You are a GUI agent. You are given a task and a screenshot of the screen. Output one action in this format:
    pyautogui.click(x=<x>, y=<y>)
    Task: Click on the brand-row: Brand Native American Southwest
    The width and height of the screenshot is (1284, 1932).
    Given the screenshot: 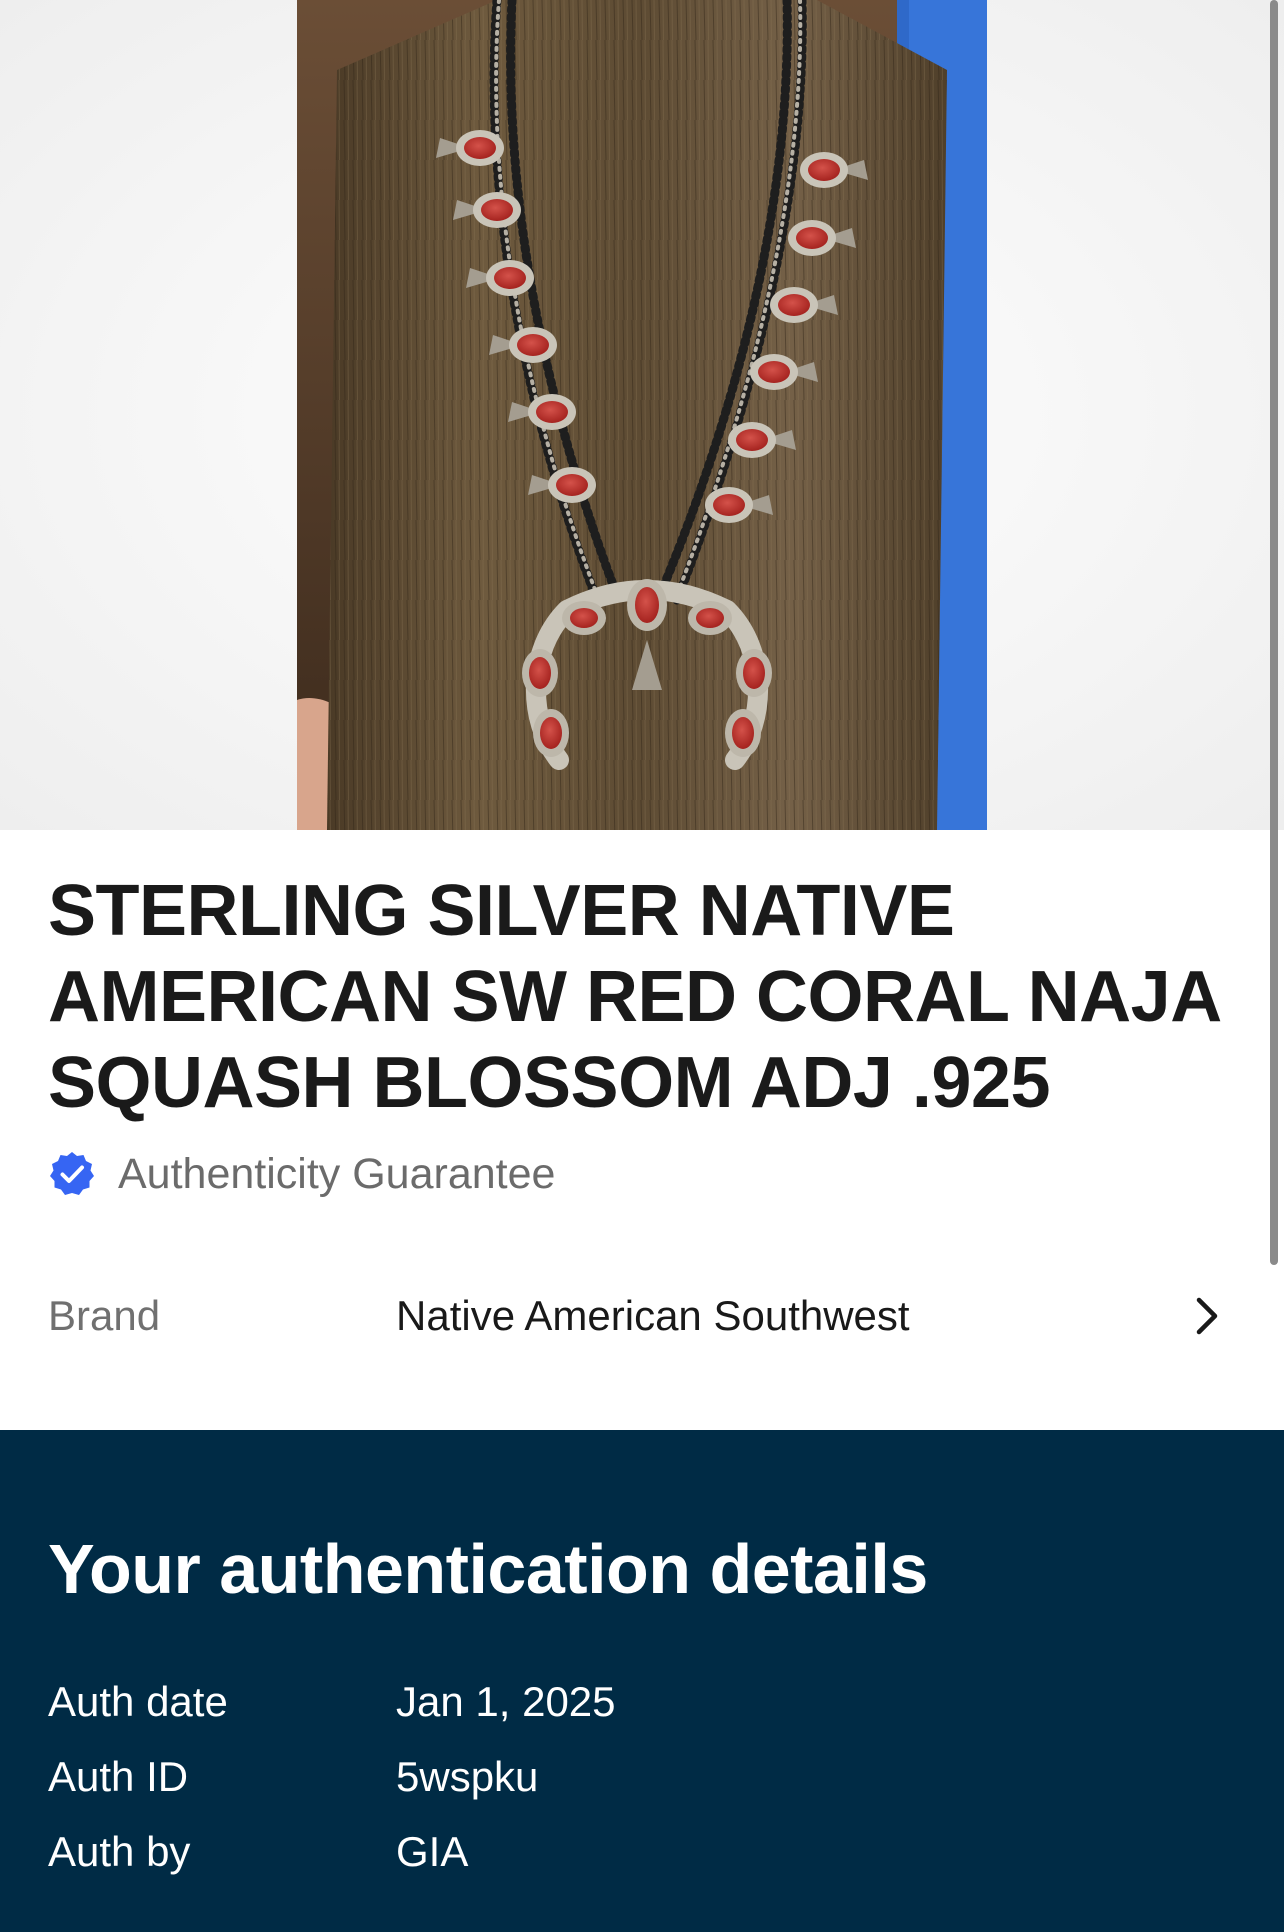 What is the action you would take?
    pyautogui.click(x=642, y=1316)
    